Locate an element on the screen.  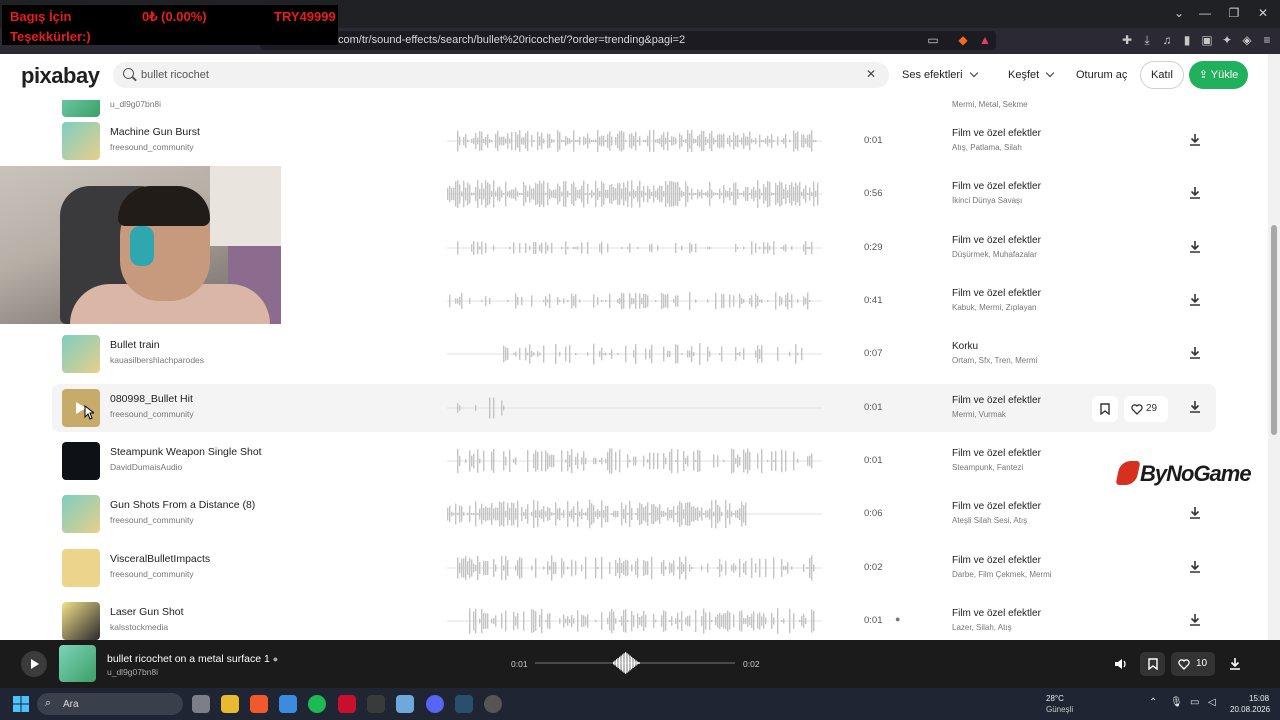
clear-search-icon: ✕ is located at coordinates (871, 74).